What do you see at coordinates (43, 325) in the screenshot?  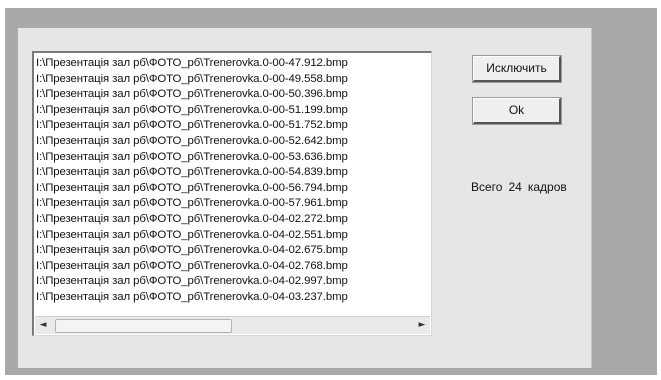 I see `scroll-left-arrow-icon: ◄` at bounding box center [43, 325].